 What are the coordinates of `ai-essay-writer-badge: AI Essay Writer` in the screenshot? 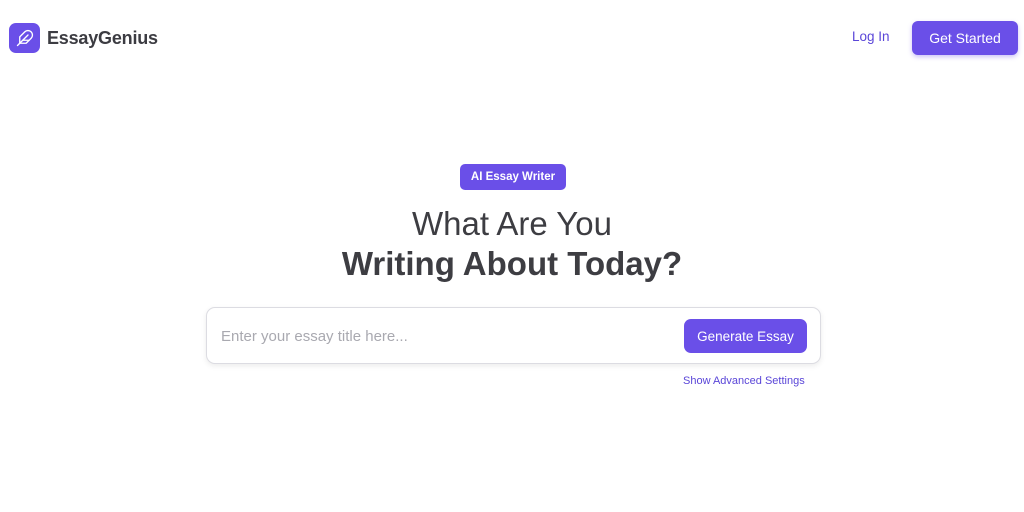 It's located at (513, 177).